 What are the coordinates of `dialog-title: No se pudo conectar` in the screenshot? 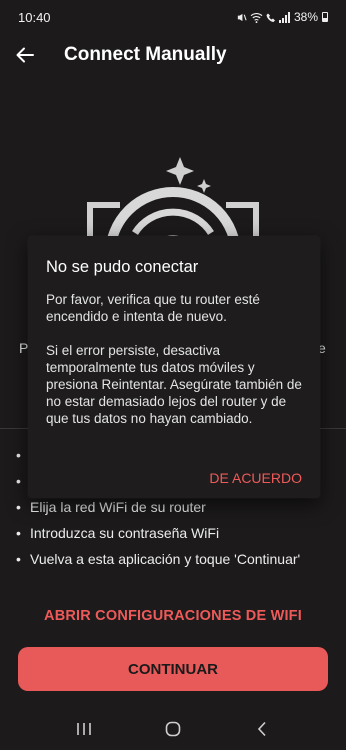 It's located at (122, 267).